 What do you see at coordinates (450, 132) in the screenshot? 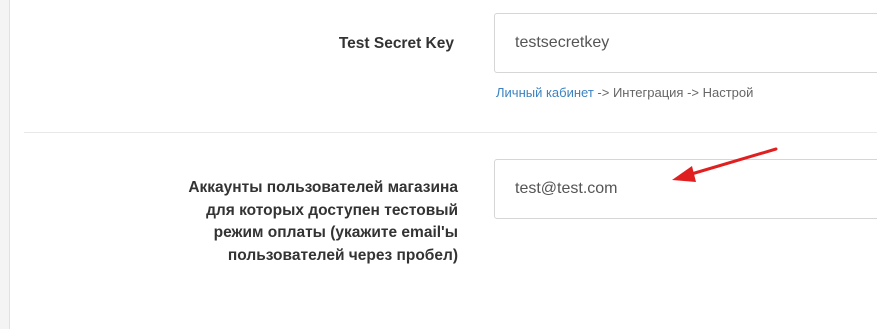
I see `field-divider` at bounding box center [450, 132].